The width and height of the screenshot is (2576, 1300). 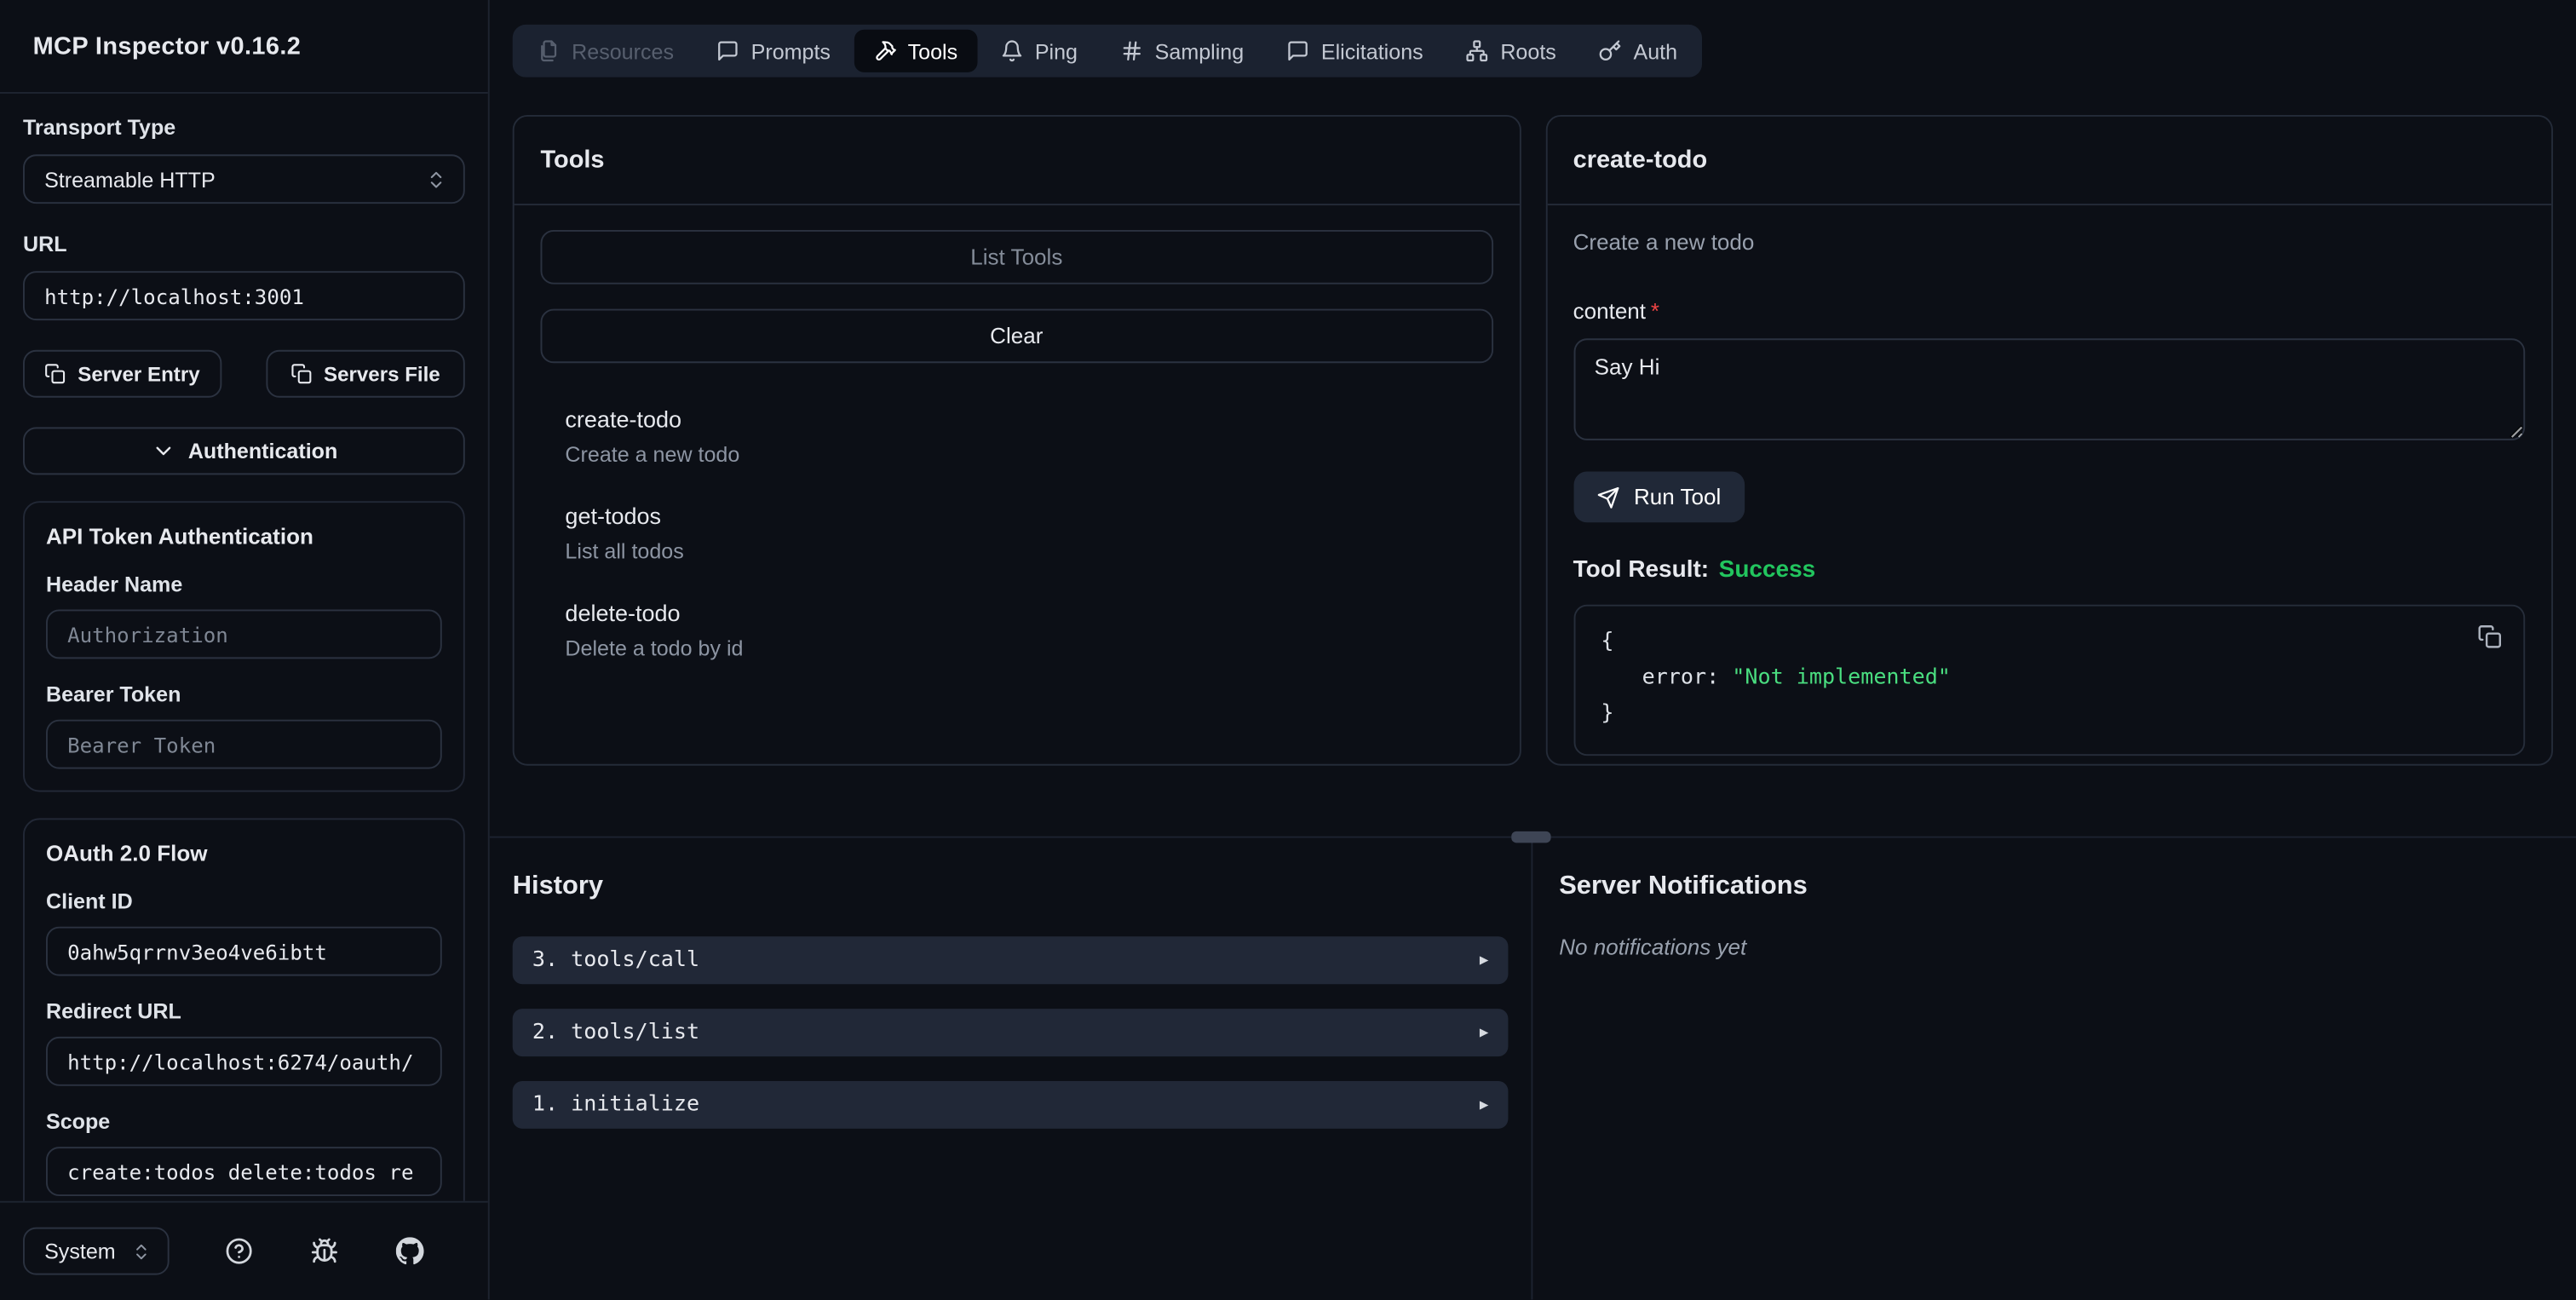 What do you see at coordinates (99, 127) in the screenshot?
I see `transport-type-label: Transport Type` at bounding box center [99, 127].